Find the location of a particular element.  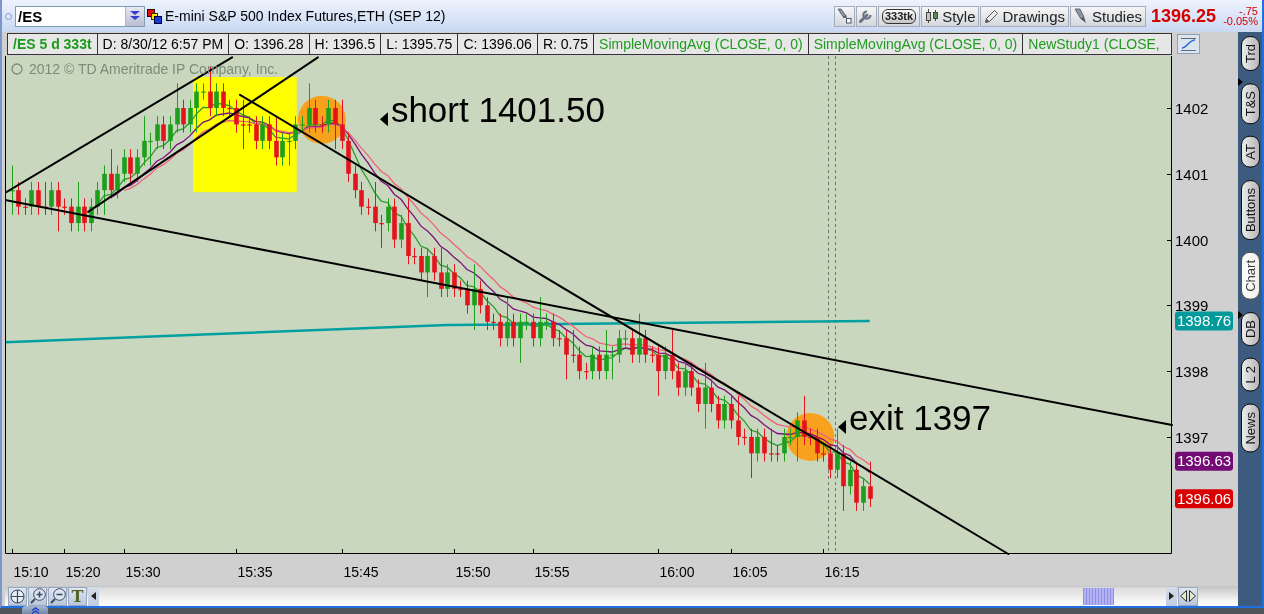

brush-button is located at coordinates (844, 16).